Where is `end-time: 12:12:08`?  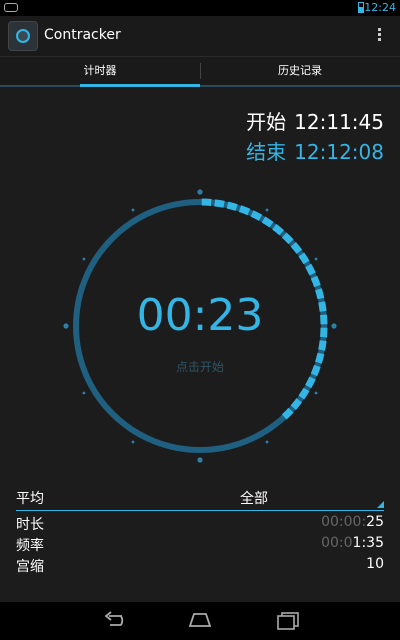 end-time: 12:12:08 is located at coordinates (339, 152).